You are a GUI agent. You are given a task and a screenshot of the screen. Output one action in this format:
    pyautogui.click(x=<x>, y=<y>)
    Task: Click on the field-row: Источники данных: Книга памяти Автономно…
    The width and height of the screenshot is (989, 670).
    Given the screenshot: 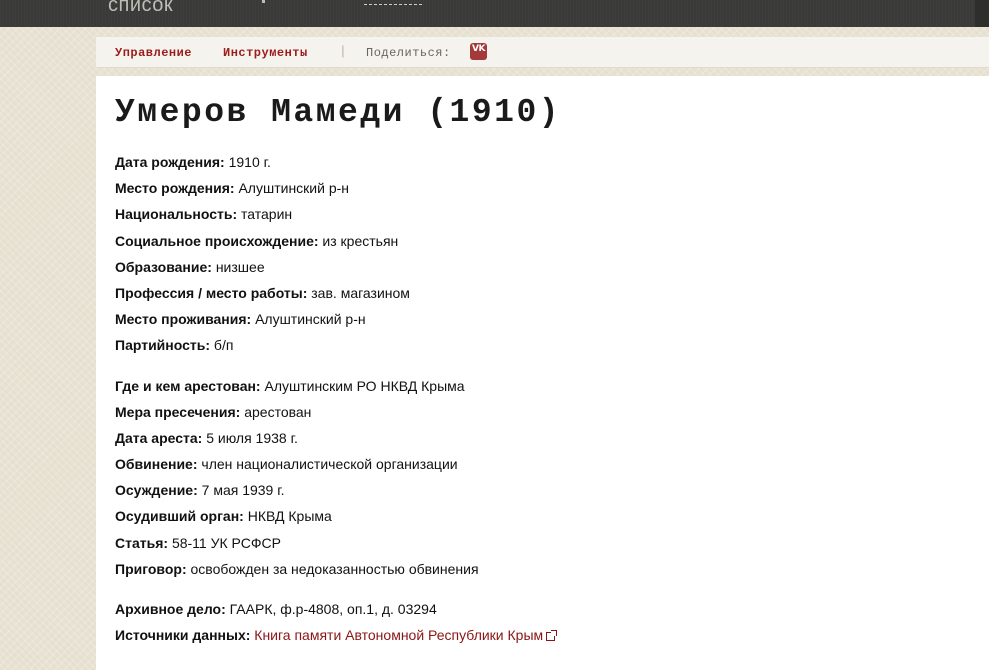 What is the action you would take?
    pyautogui.click(x=545, y=639)
    